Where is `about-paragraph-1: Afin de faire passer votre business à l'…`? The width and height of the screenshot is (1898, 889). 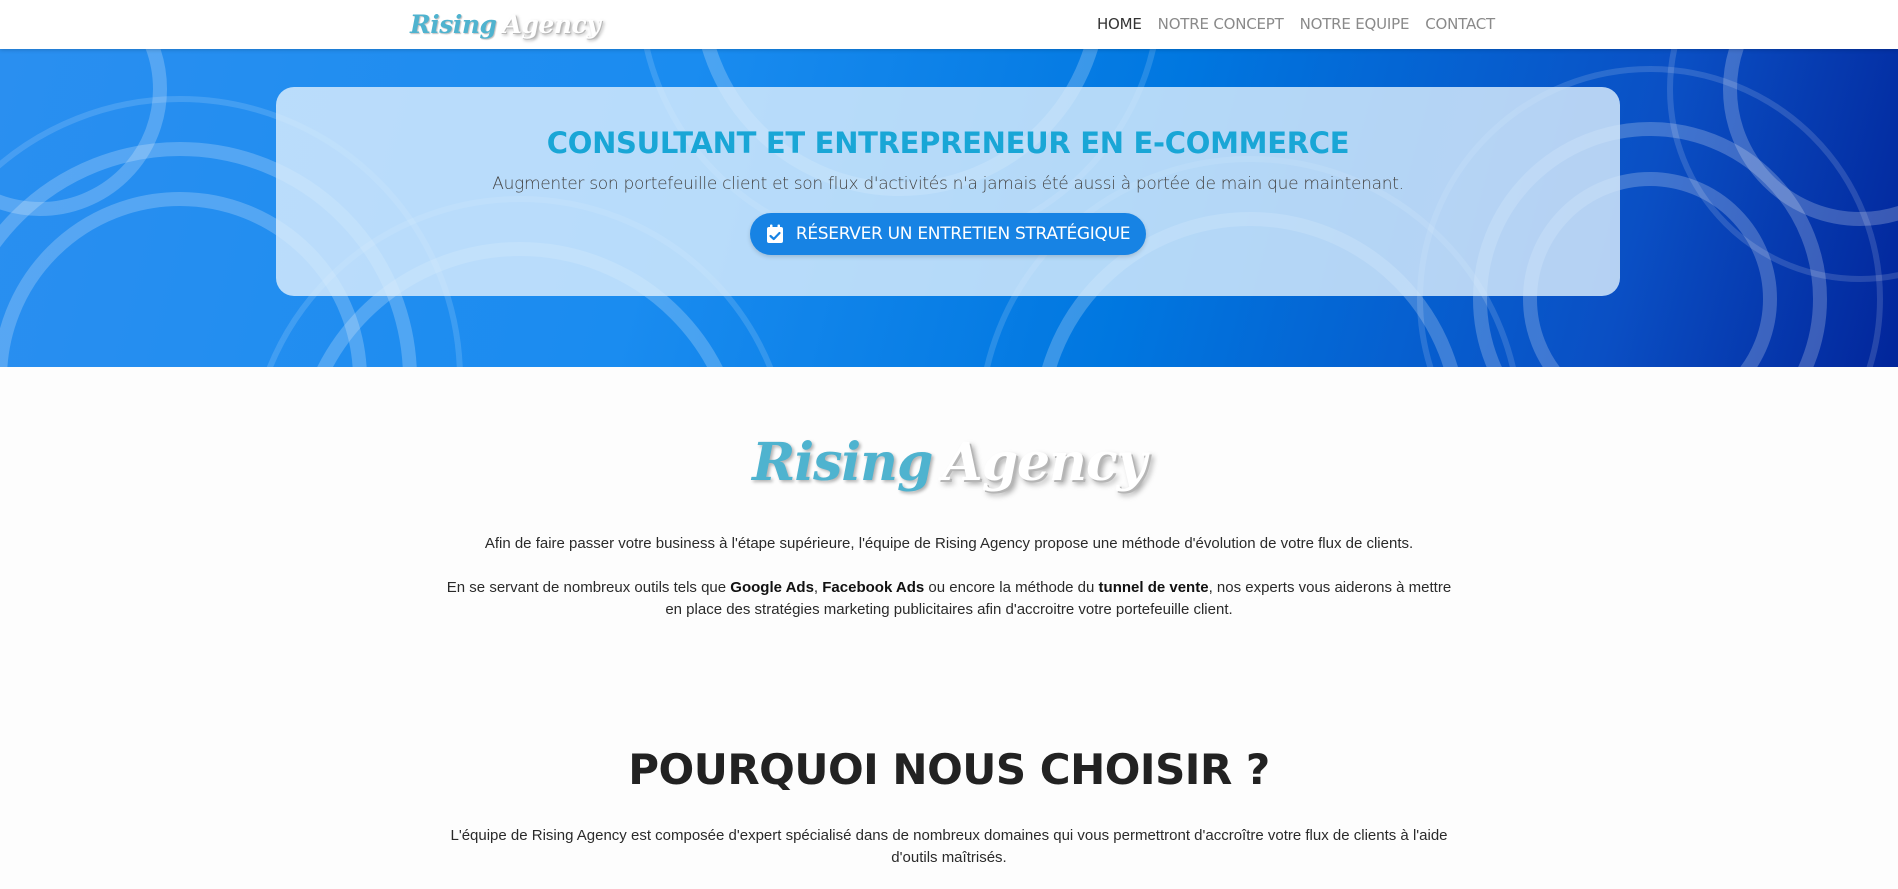 about-paragraph-1: Afin de faire passer votre business à l'… is located at coordinates (949, 543).